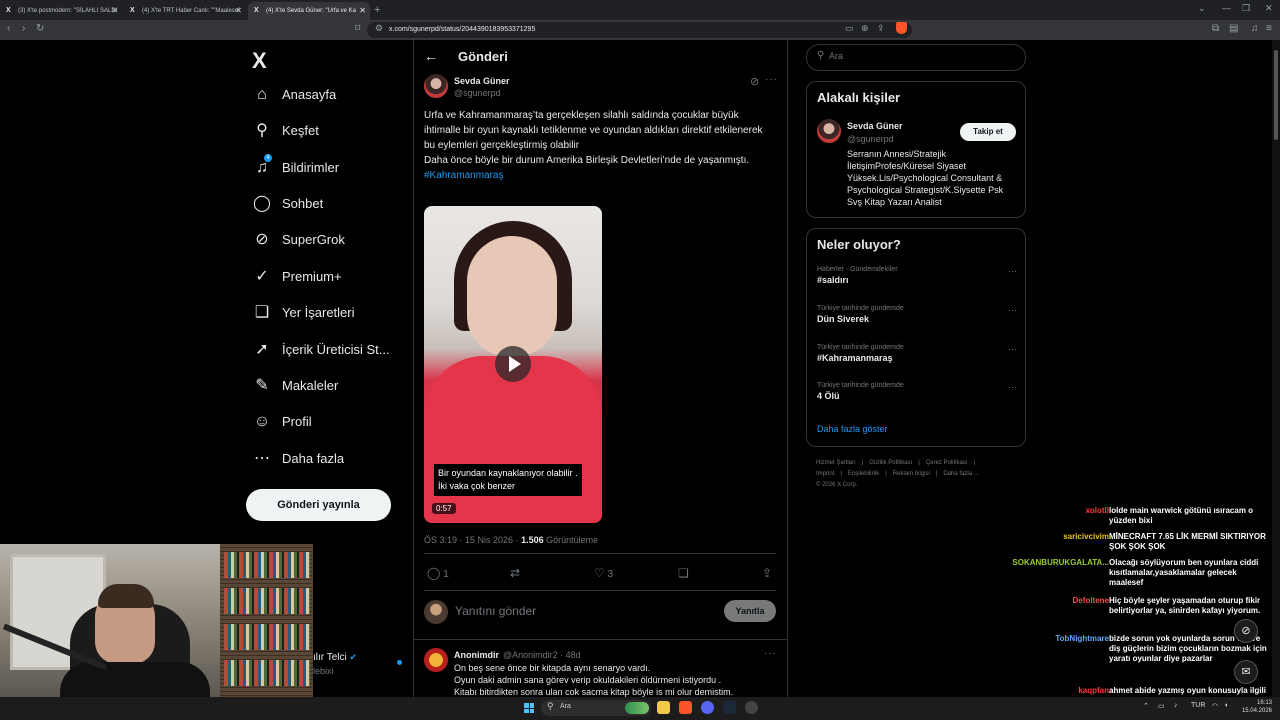 The height and width of the screenshot is (720, 1280). I want to click on sidebar-item-chat: ◯ Sohbet, so click(327, 204).